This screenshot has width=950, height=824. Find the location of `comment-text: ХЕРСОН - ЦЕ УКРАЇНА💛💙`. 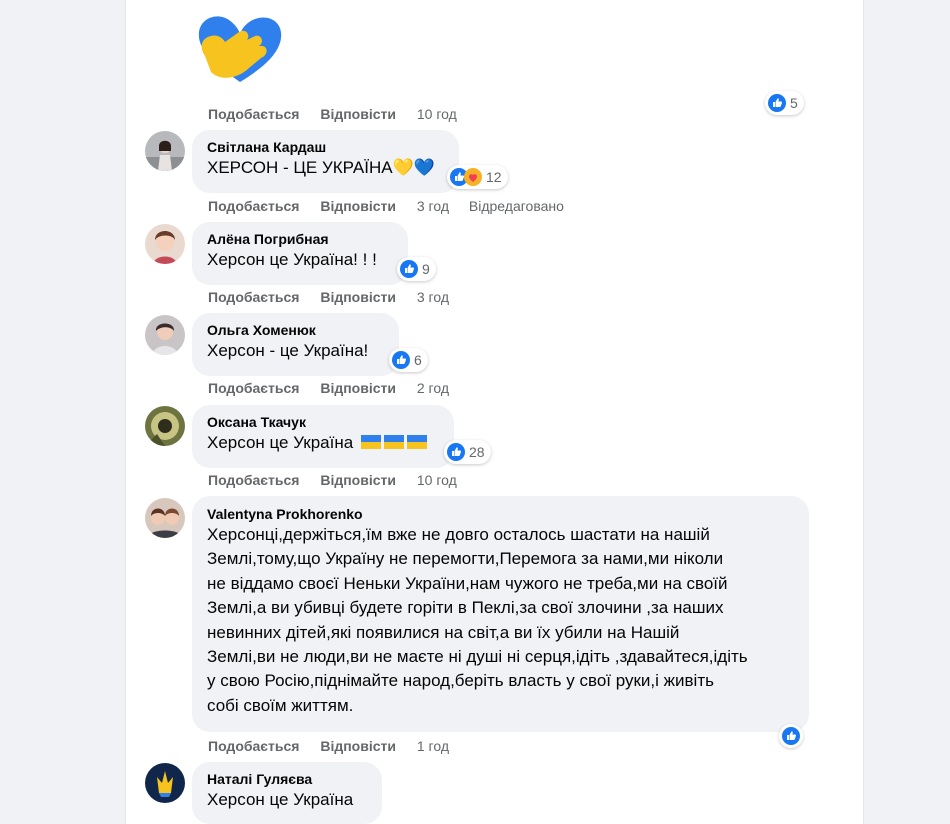

comment-text: ХЕРСОН - ЦЕ УКРАЇНА💛💙 is located at coordinates (327, 168).